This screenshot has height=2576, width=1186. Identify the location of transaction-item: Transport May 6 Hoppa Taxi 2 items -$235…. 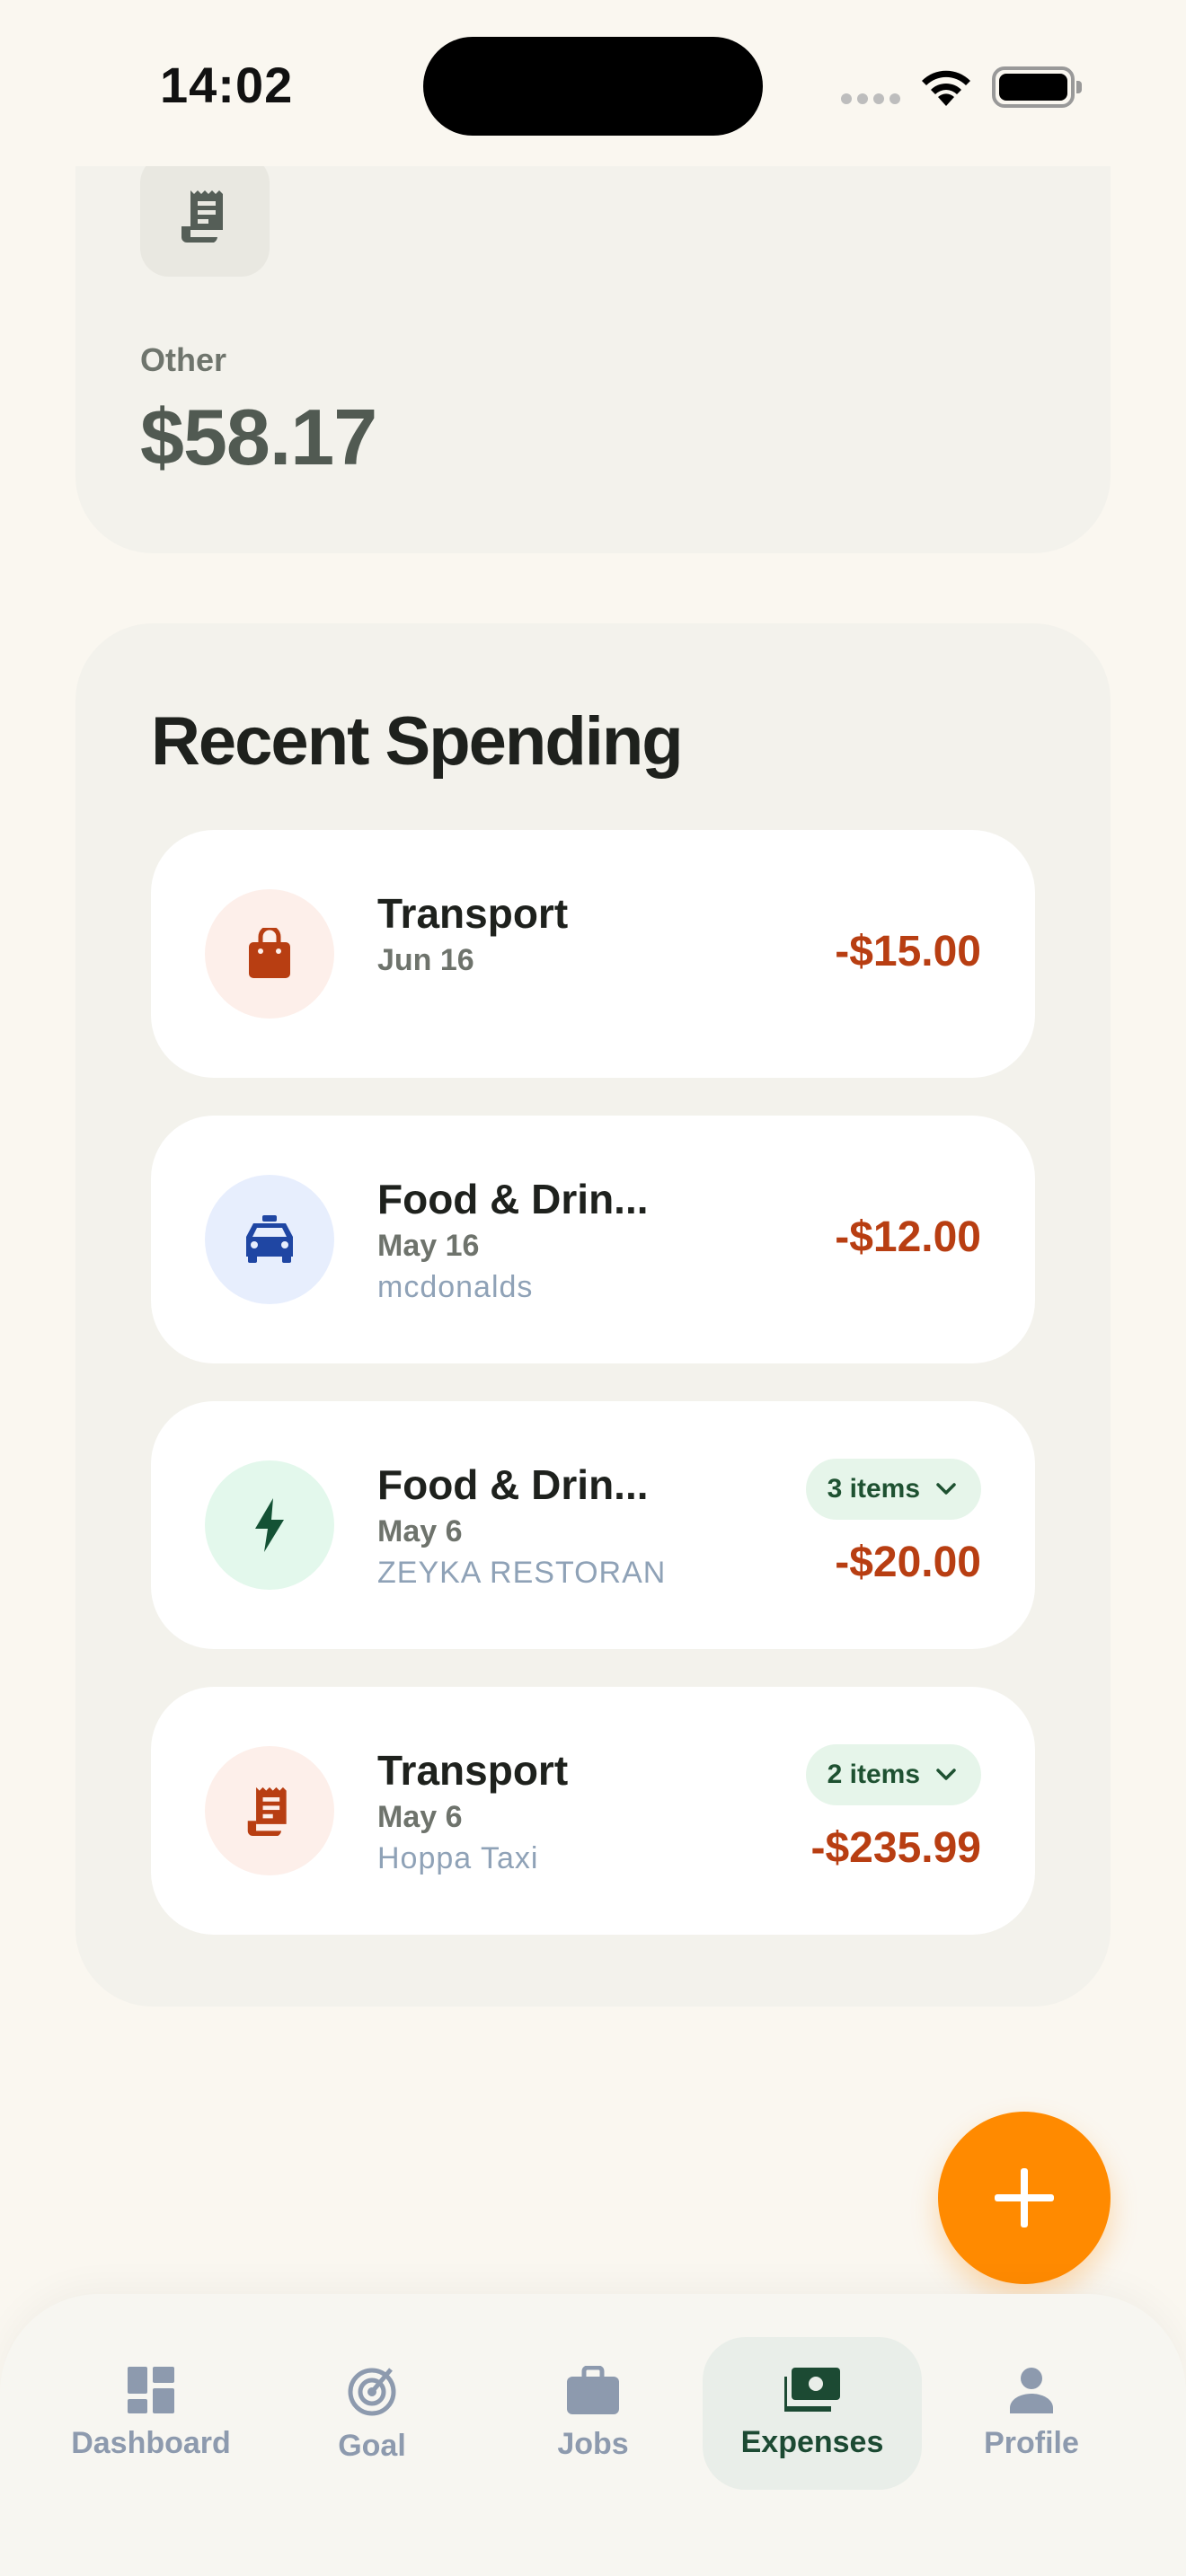
(593, 1811).